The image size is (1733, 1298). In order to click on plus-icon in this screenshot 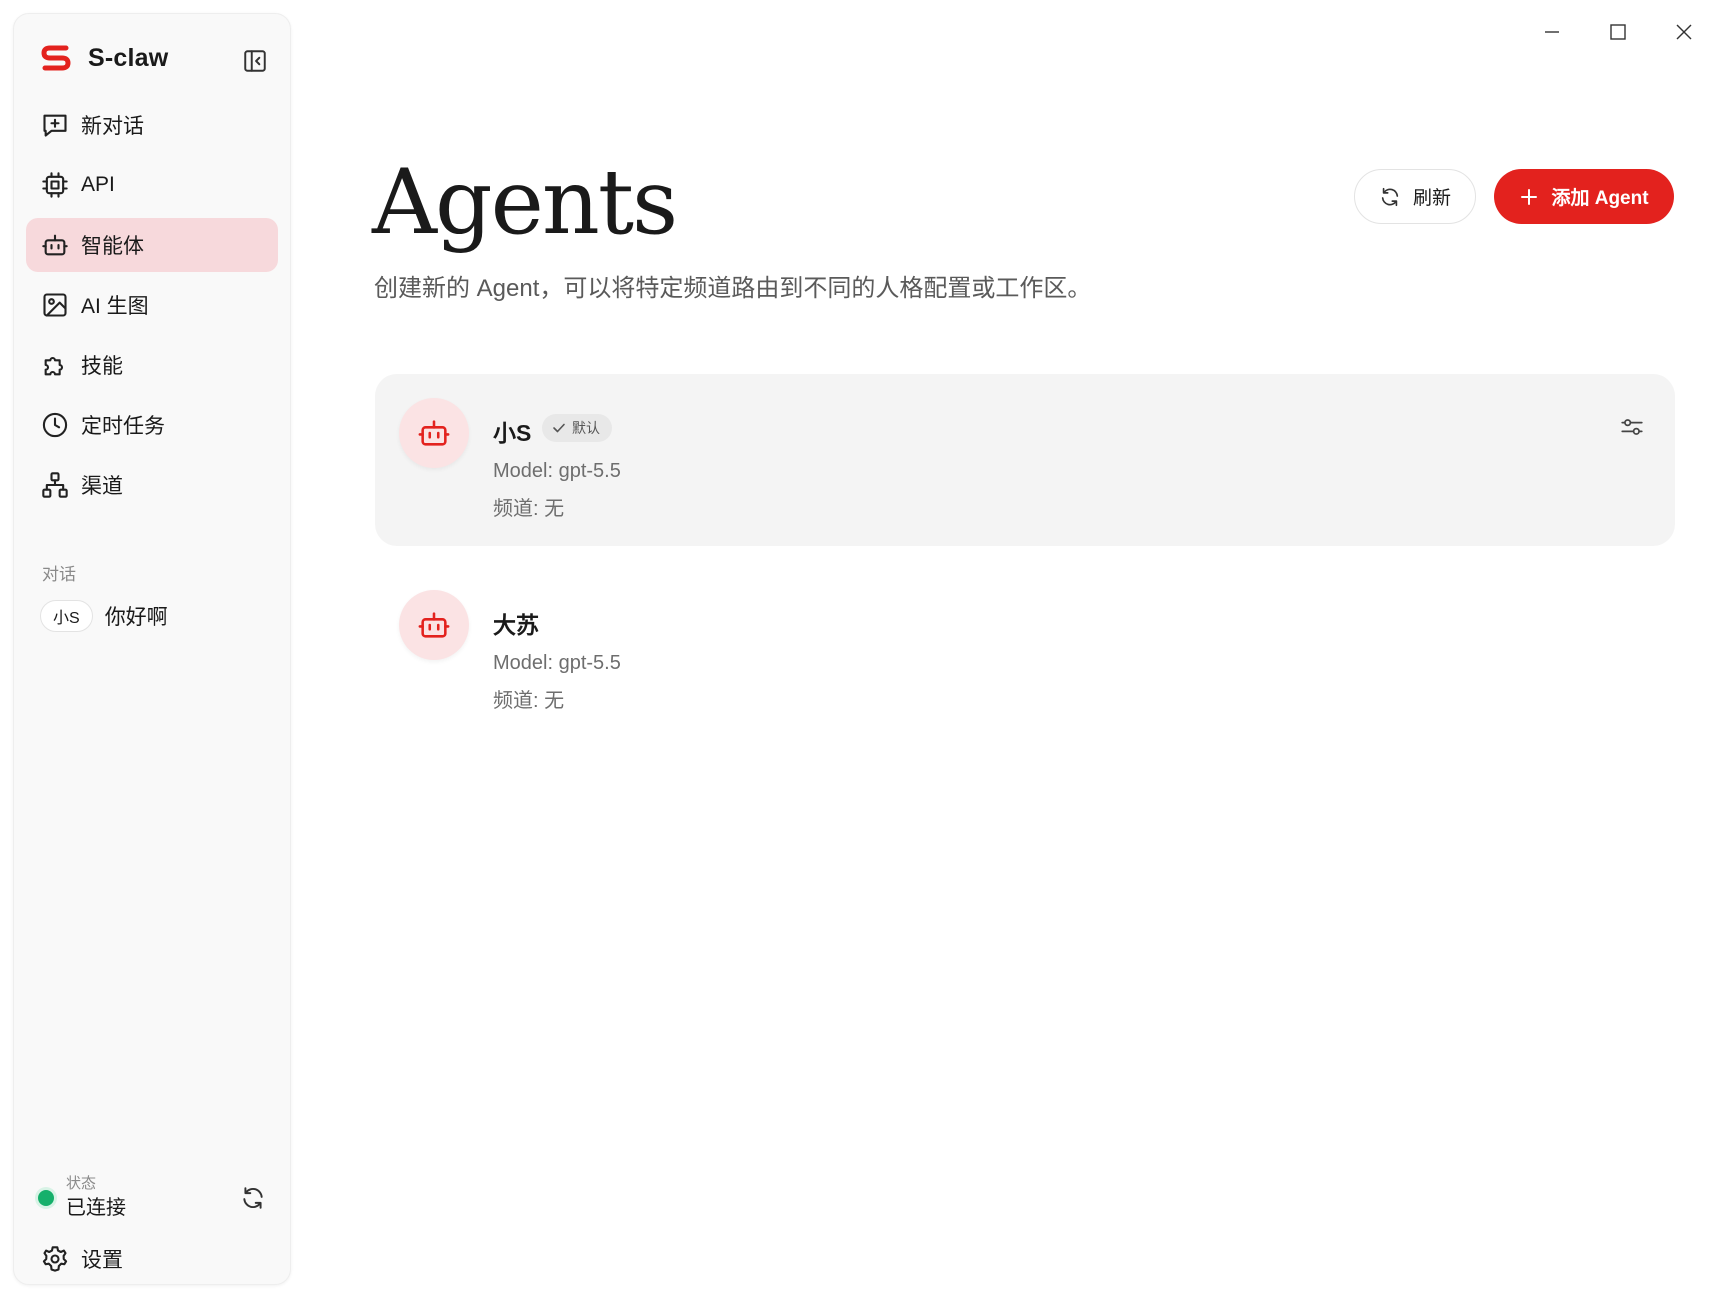, I will do `click(1529, 196)`.